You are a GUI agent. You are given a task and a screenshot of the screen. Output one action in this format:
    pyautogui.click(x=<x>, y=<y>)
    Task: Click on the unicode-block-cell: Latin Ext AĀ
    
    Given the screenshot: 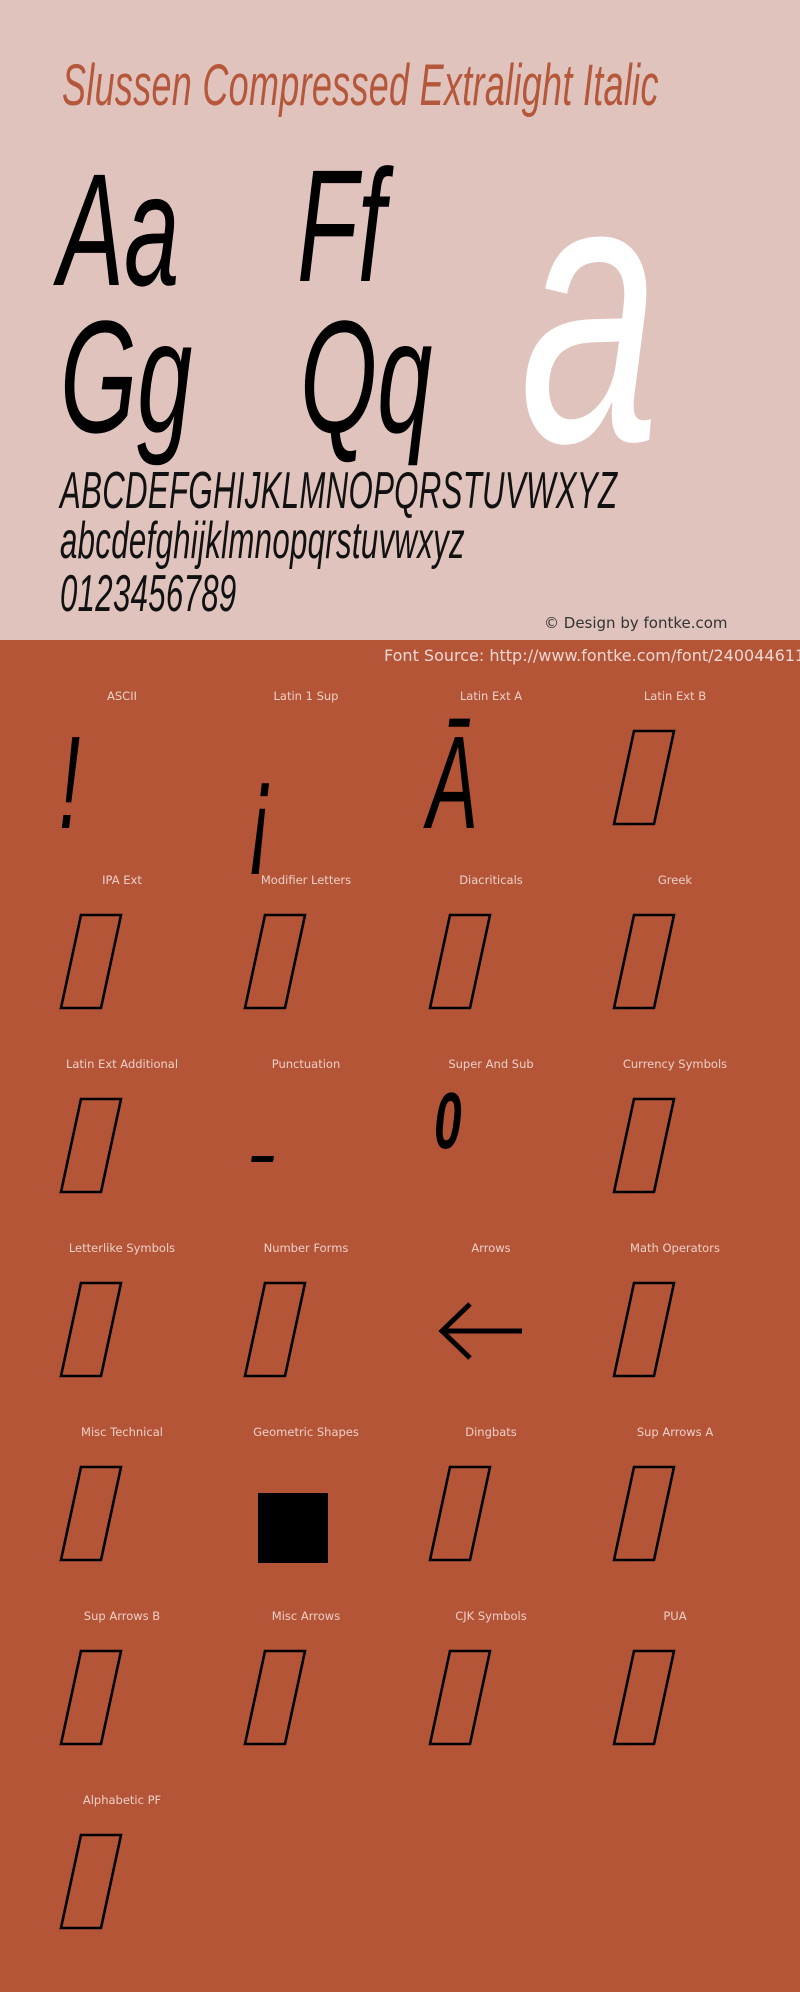 What is the action you would take?
    pyautogui.click(x=505, y=784)
    